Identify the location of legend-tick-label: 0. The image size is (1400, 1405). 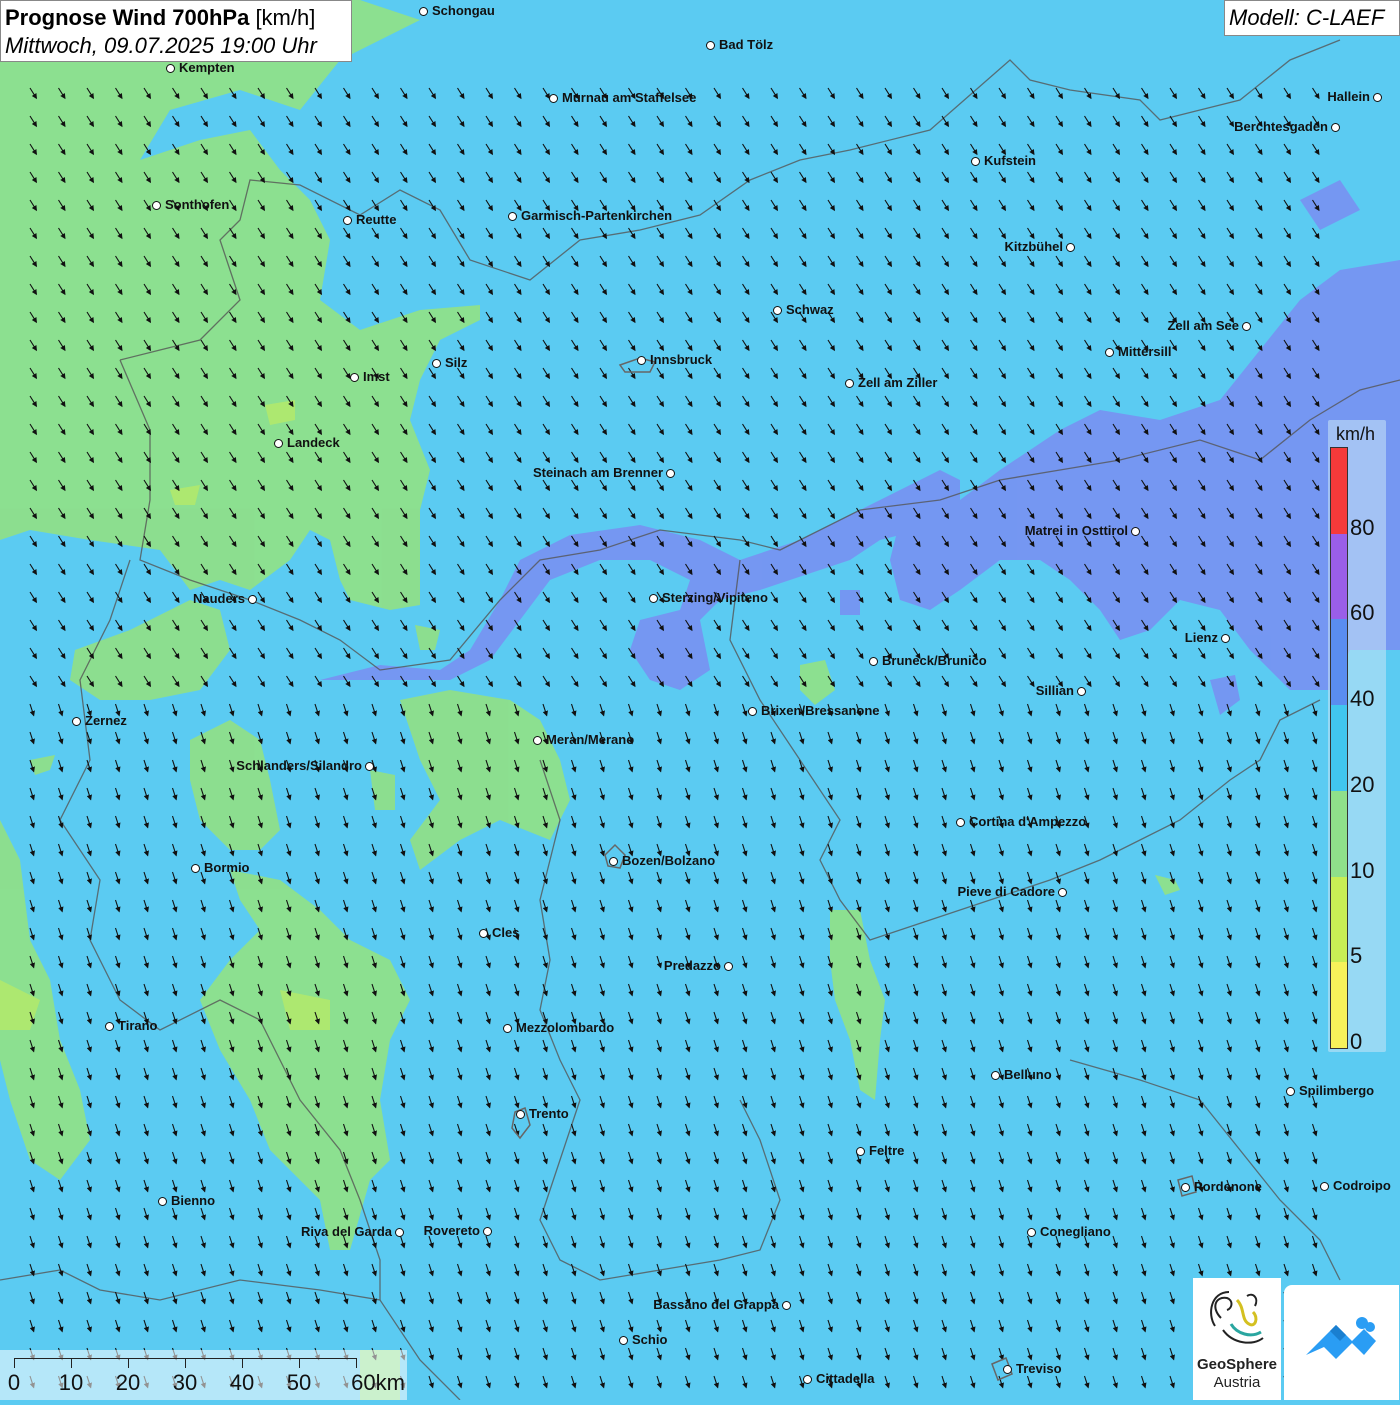
(1356, 1041).